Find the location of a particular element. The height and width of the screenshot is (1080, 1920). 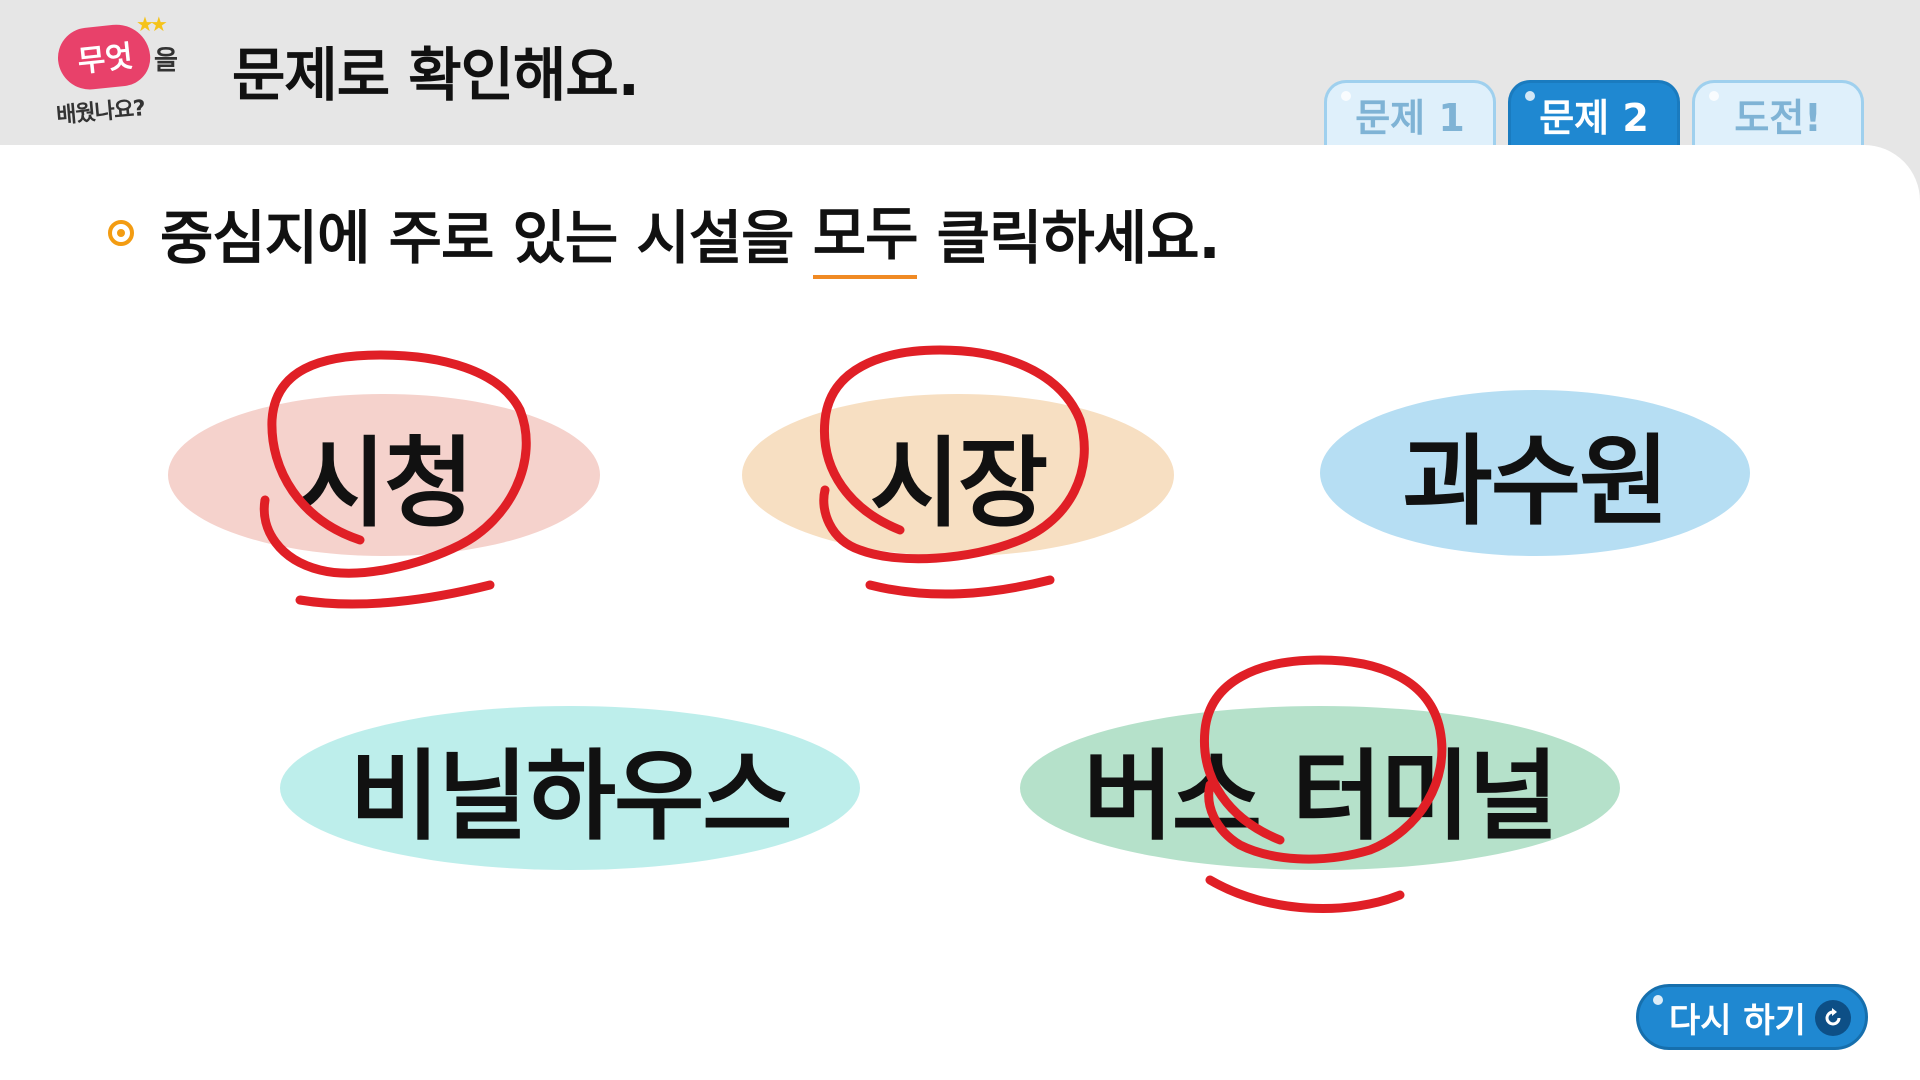

option-city-hall: 시청 is located at coordinates (384, 475).